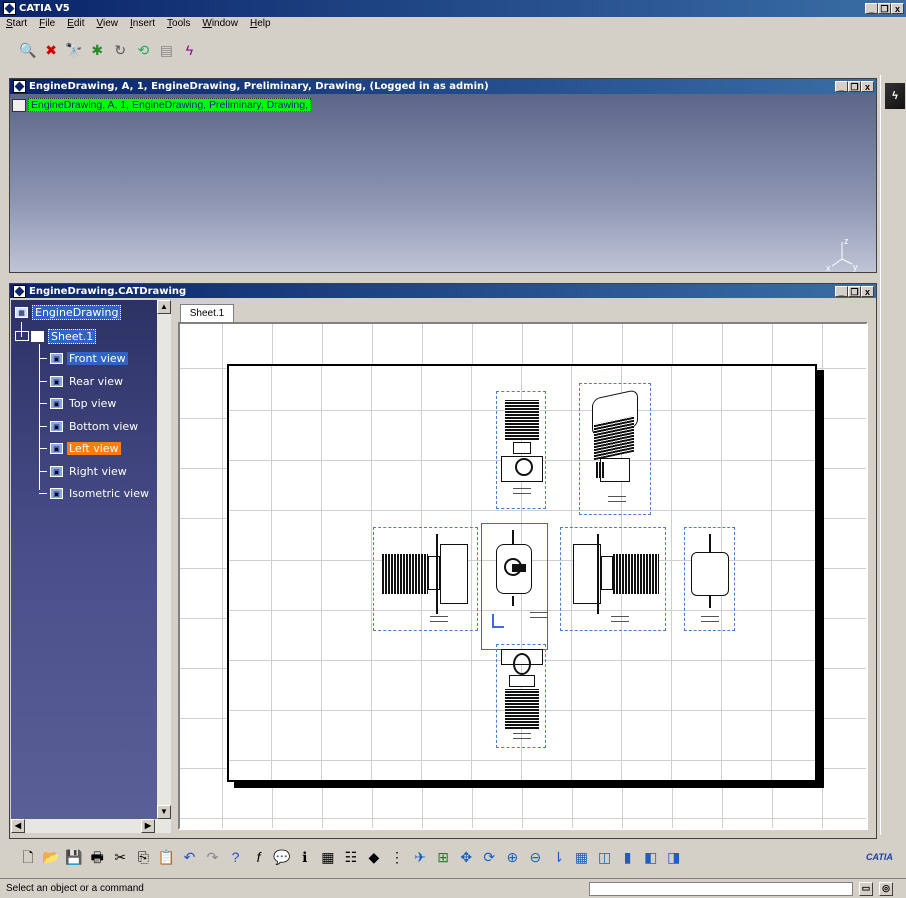  I want to click on open-icon: 📂, so click(51, 857).